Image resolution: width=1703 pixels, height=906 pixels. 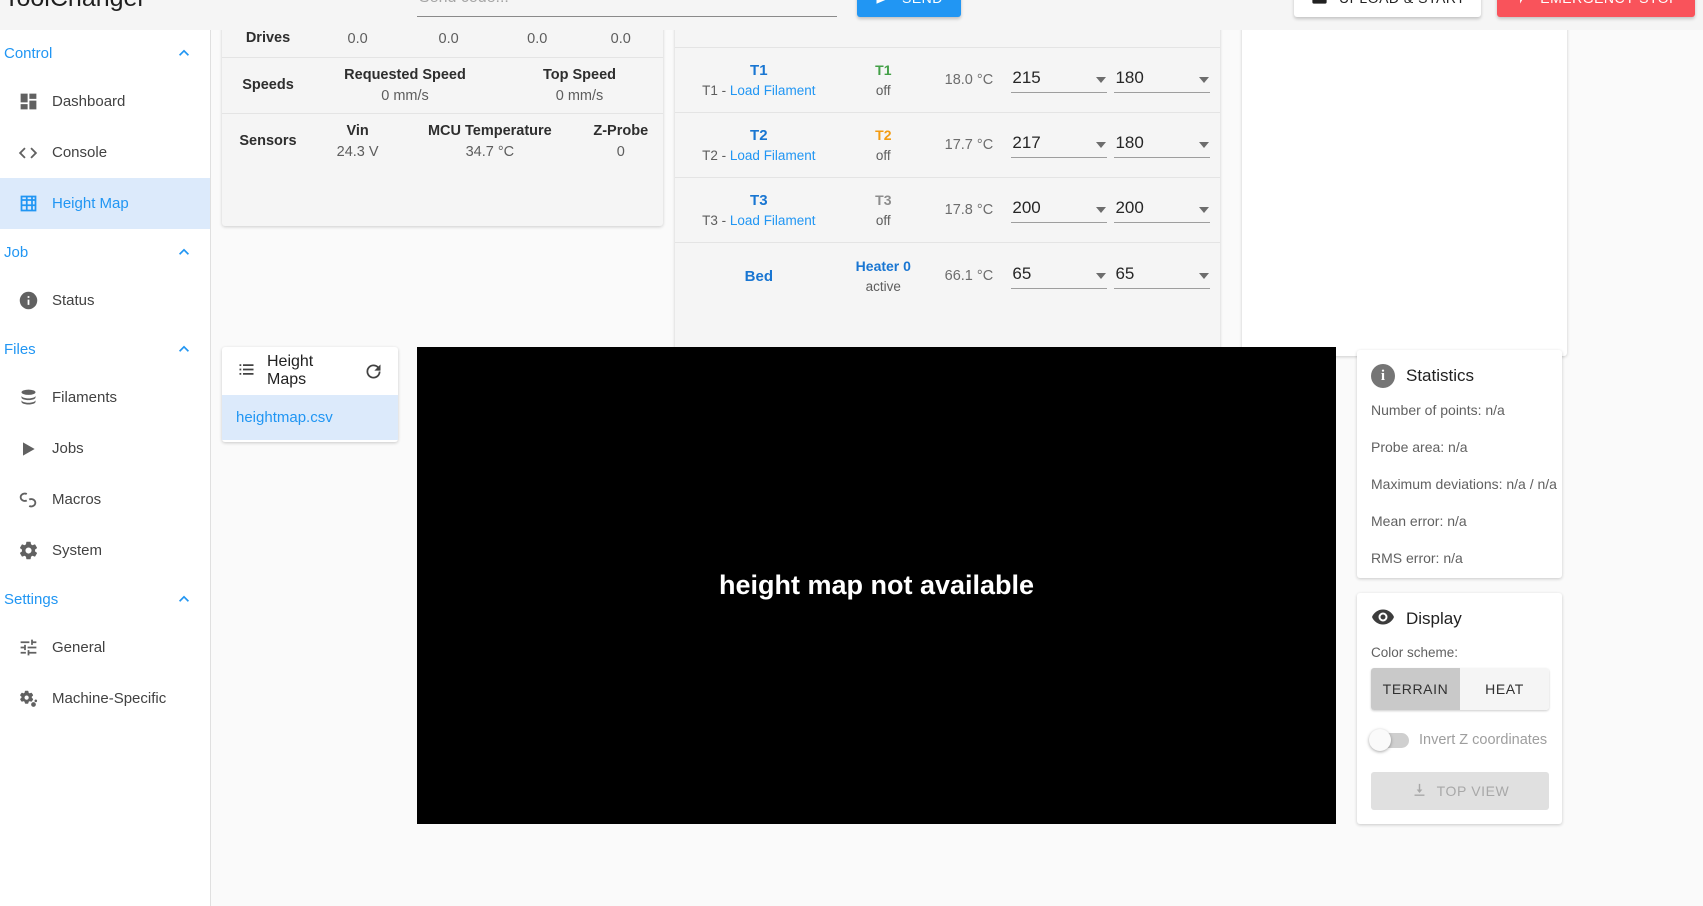 I want to click on table-row: Bed Heater 0 active 66.1 °C 65 65, so click(x=947, y=276).